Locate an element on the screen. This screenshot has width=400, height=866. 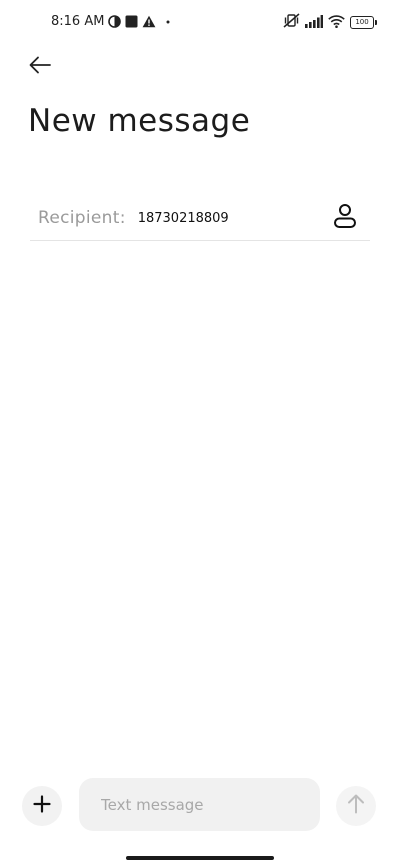
arrow-up-icon is located at coordinates (356, 806).